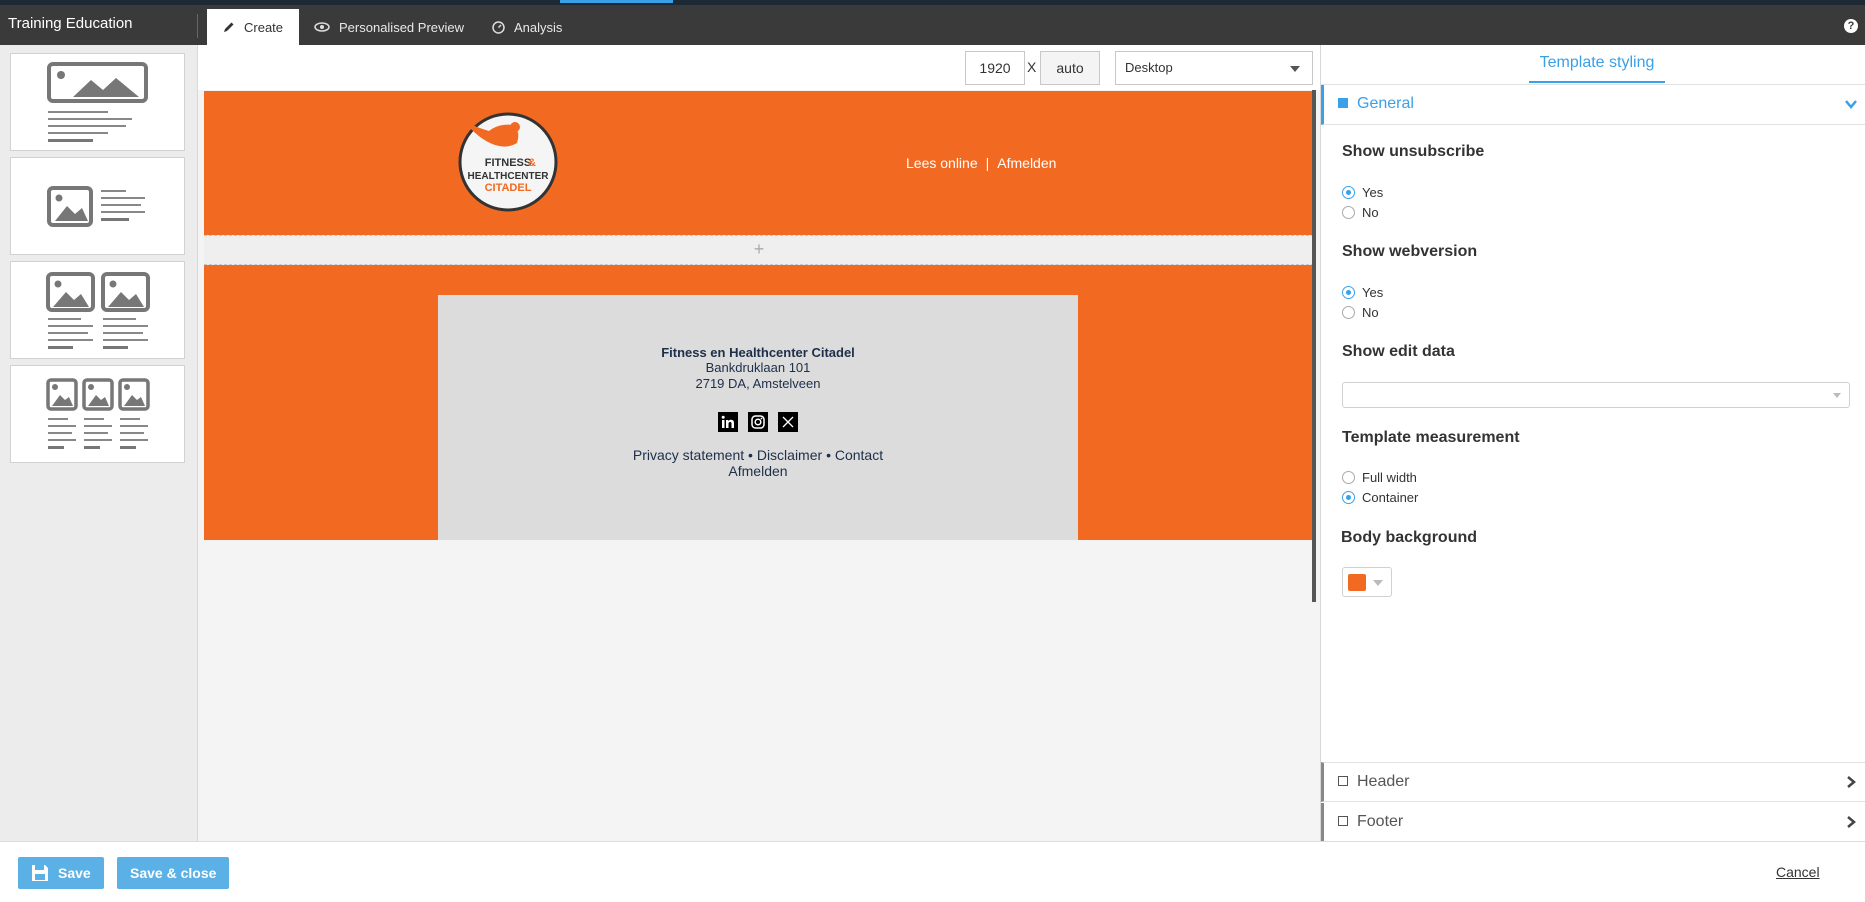 The width and height of the screenshot is (1865, 902). Describe the element at coordinates (508, 188) in the screenshot. I see `logo-text-line3: CITADEL` at that location.